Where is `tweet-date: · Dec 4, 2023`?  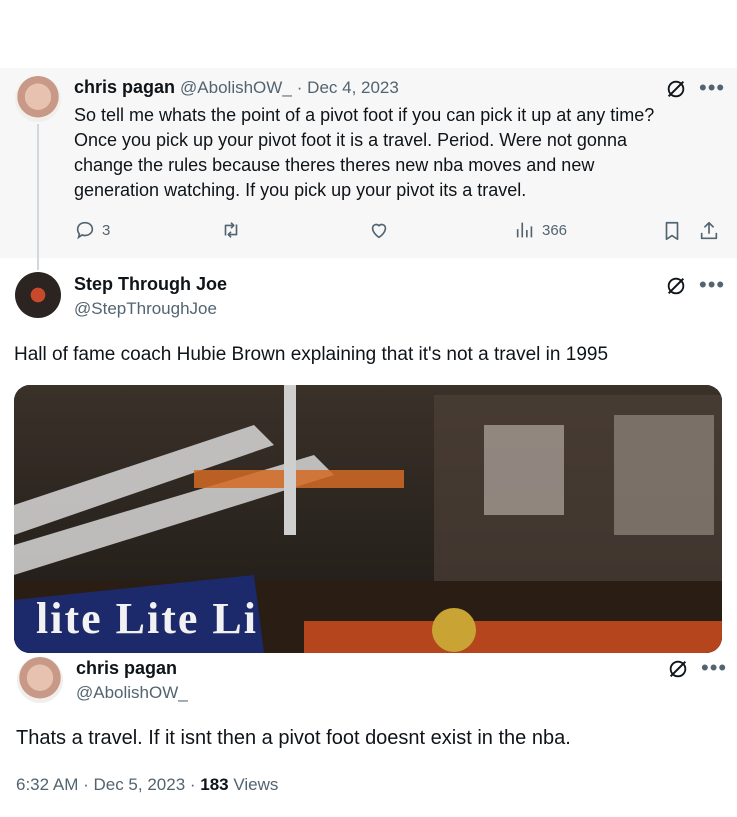 tweet-date: · Dec 4, 2023 is located at coordinates (348, 88).